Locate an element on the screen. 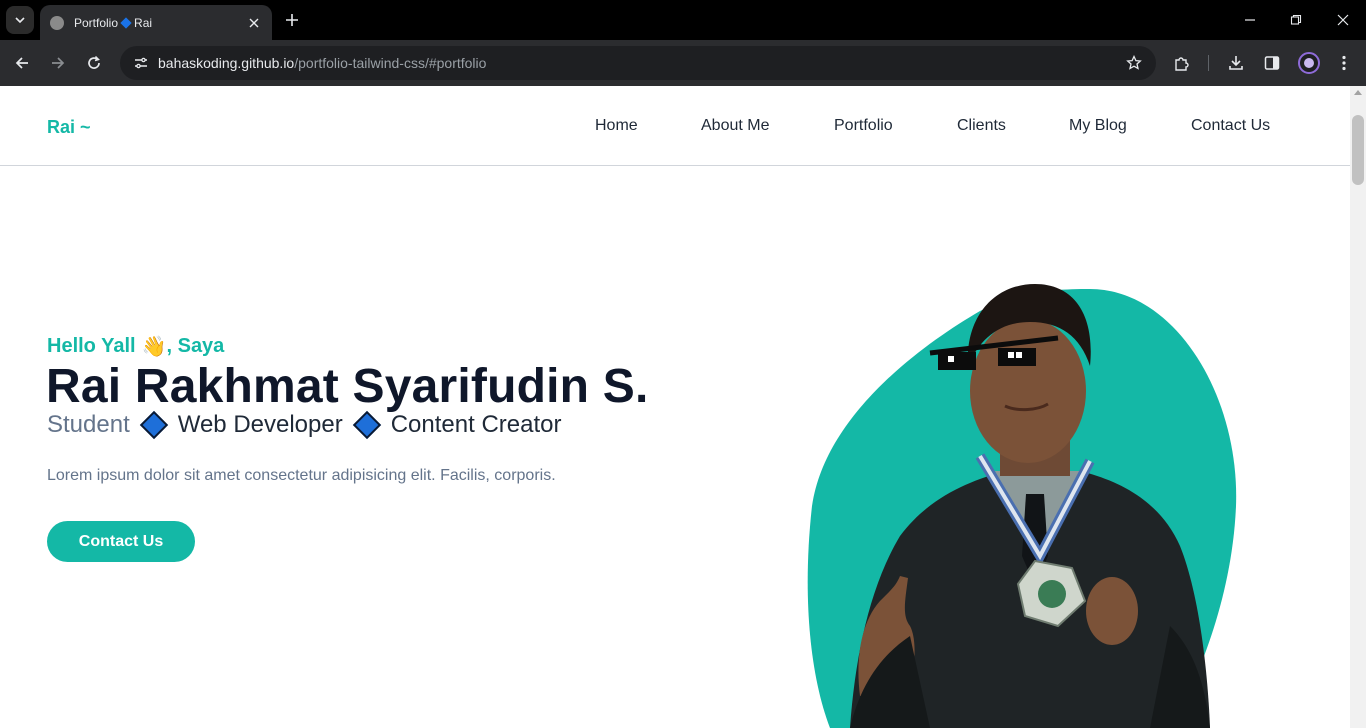 This screenshot has width=1366, height=728. tab-search-button is located at coordinates (20, 20).